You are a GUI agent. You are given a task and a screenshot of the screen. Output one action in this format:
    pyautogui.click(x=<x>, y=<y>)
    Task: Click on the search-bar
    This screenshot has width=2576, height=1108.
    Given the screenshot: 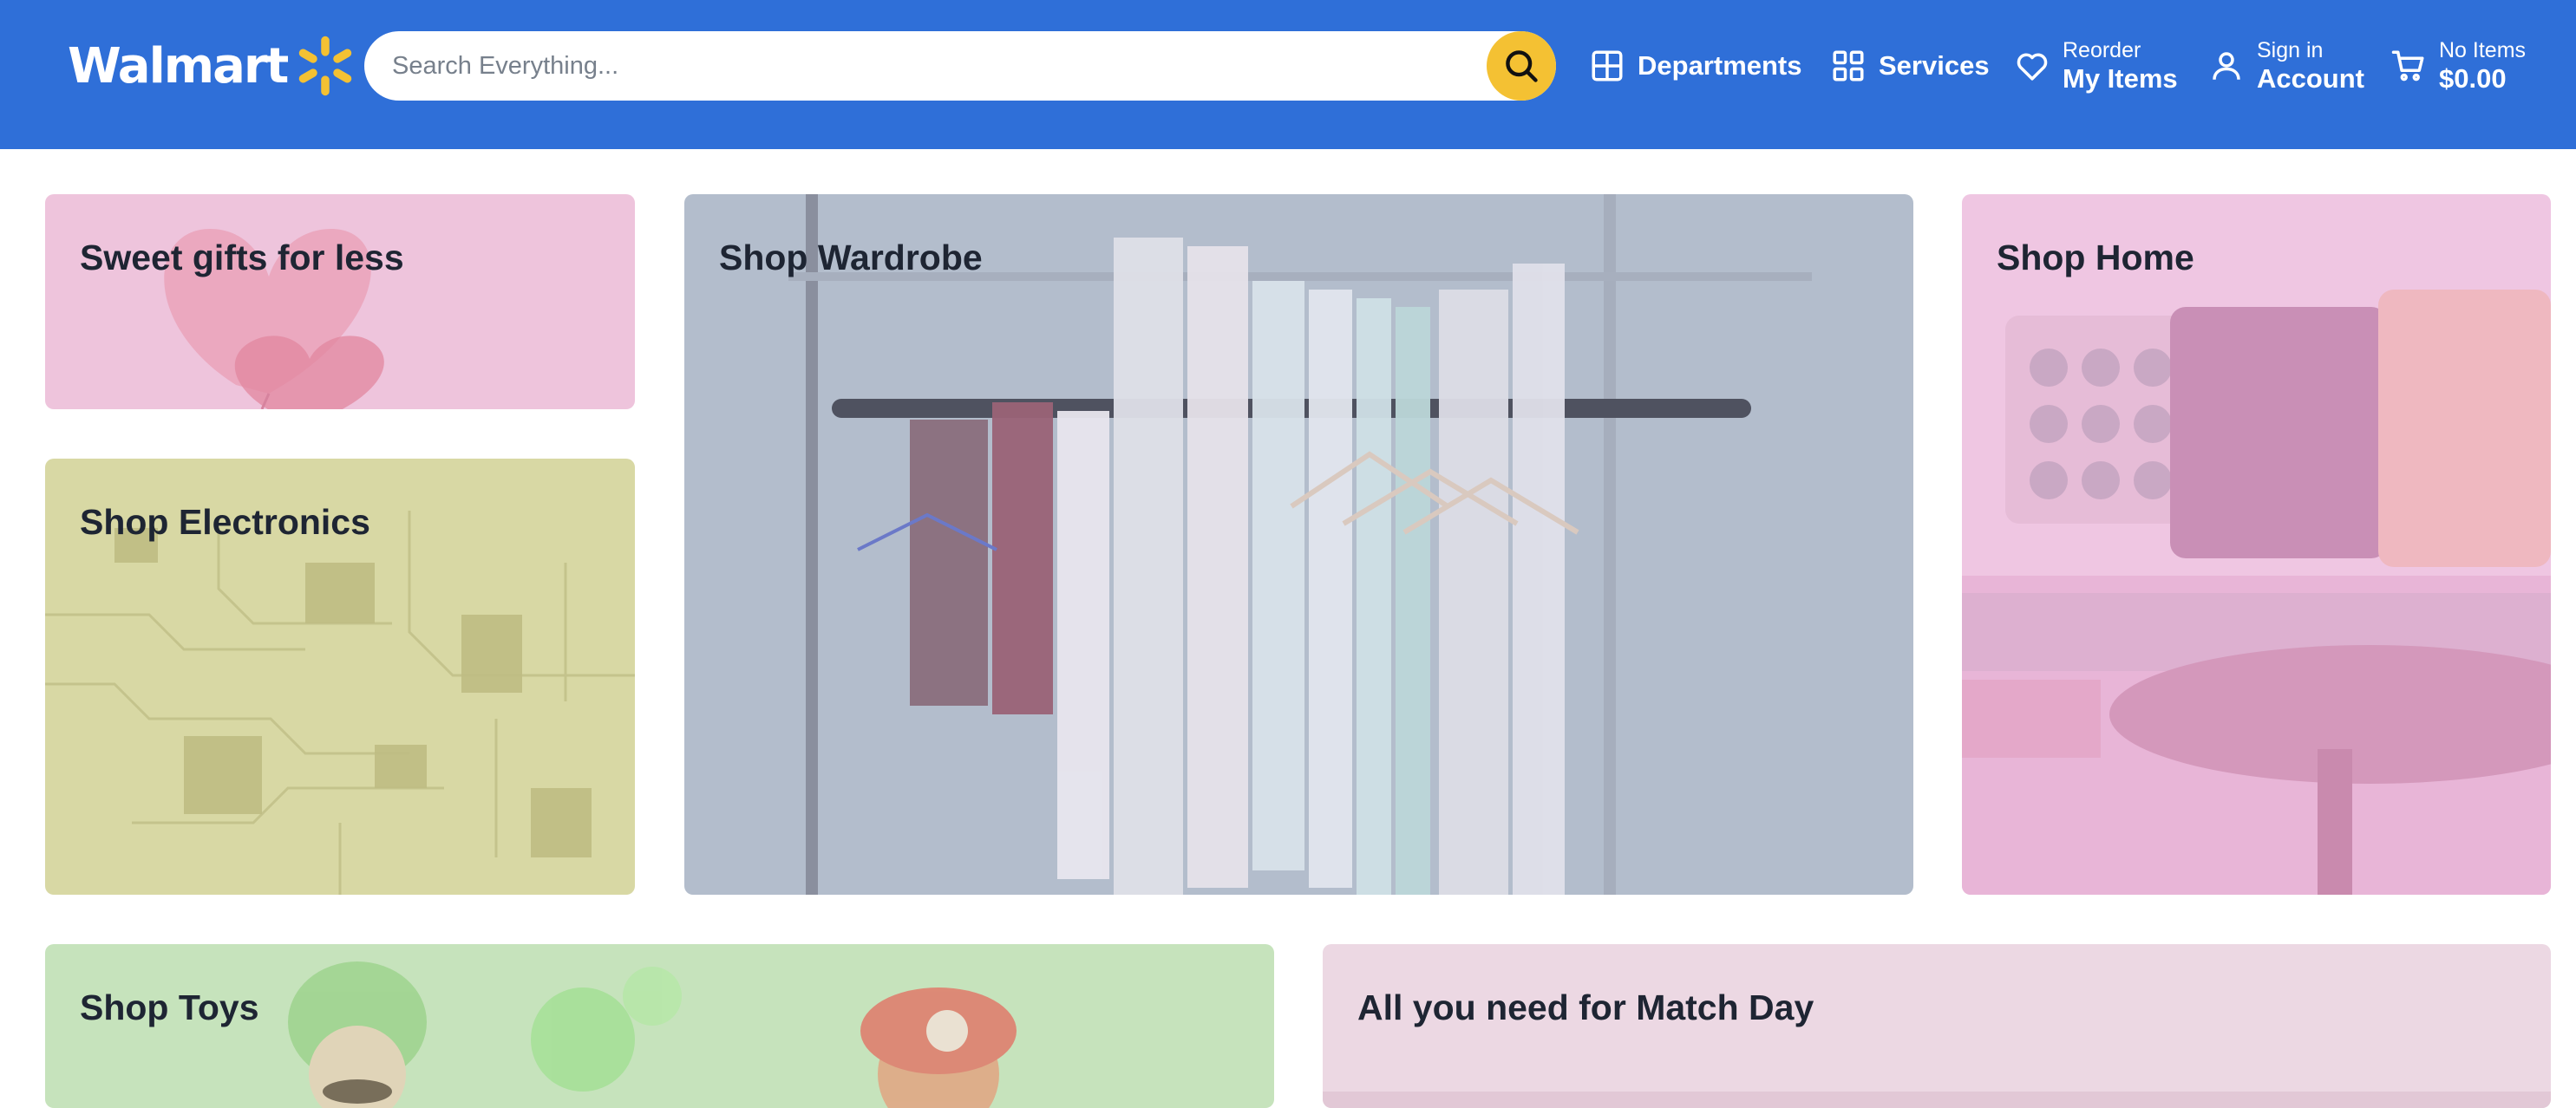 What is the action you would take?
    pyautogui.click(x=960, y=66)
    